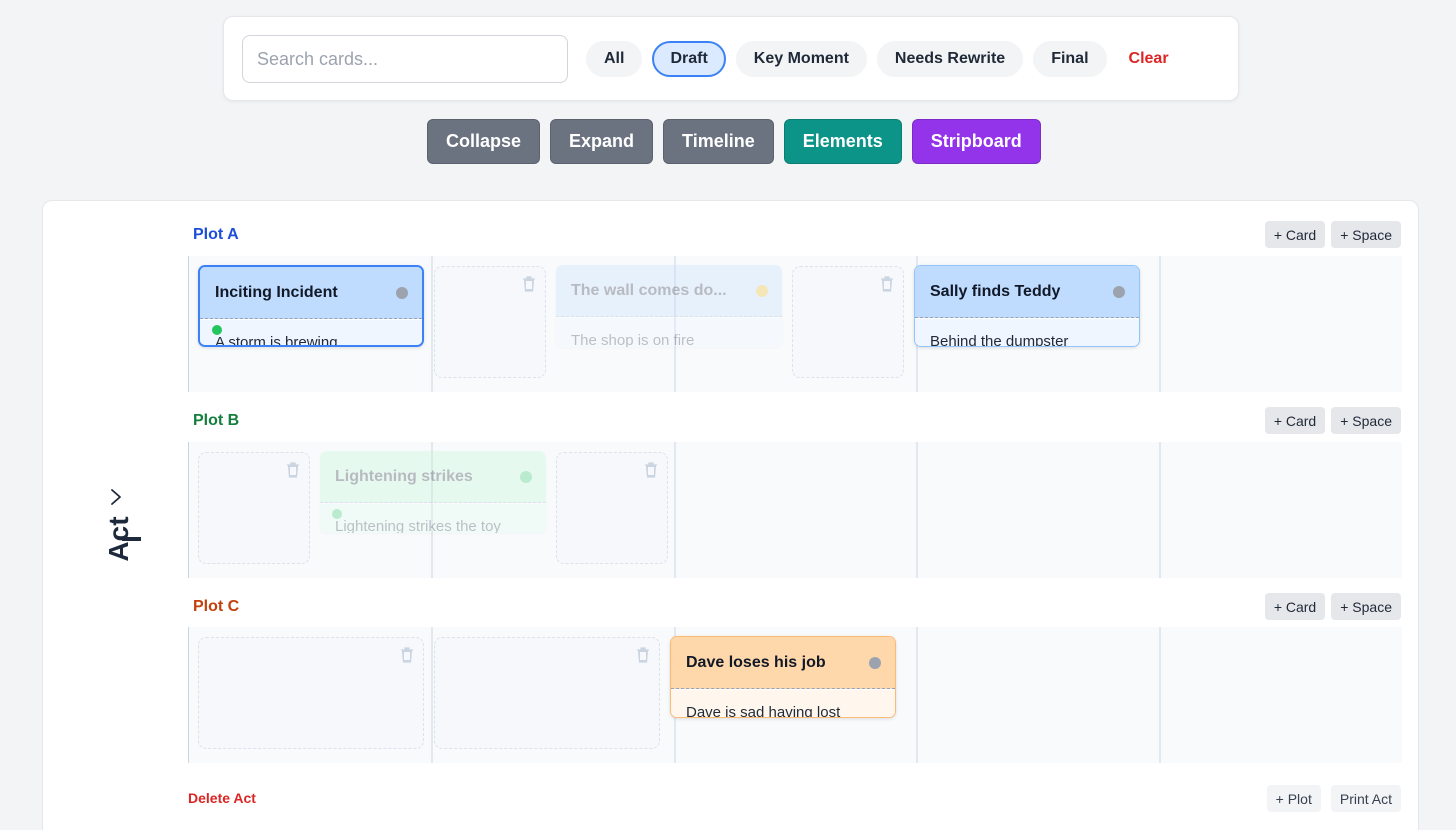  Describe the element at coordinates (999, 340) in the screenshot. I see `card-text: Behind the dumpster` at that location.